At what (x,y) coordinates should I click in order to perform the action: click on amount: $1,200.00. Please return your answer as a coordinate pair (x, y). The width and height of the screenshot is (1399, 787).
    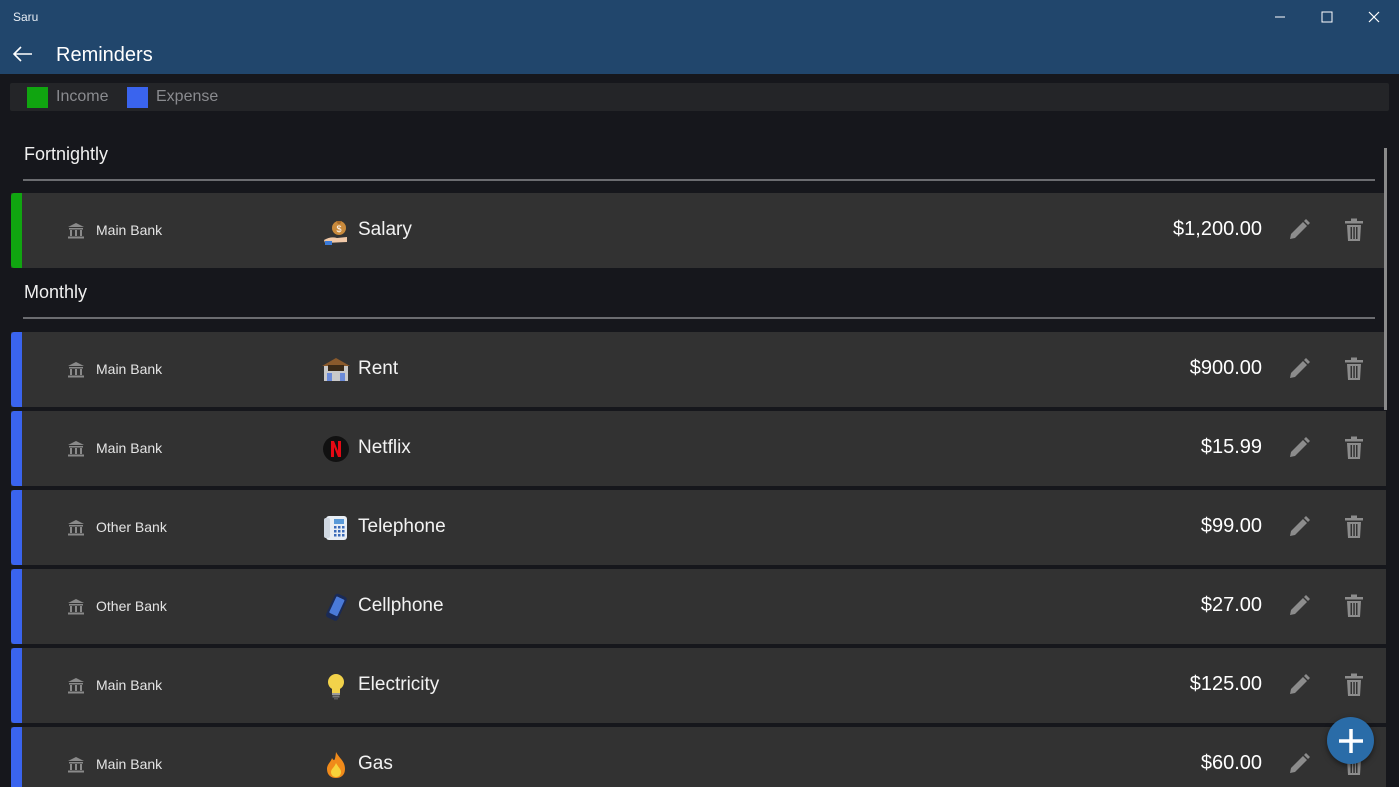
    Looking at the image, I should click on (1217, 229).